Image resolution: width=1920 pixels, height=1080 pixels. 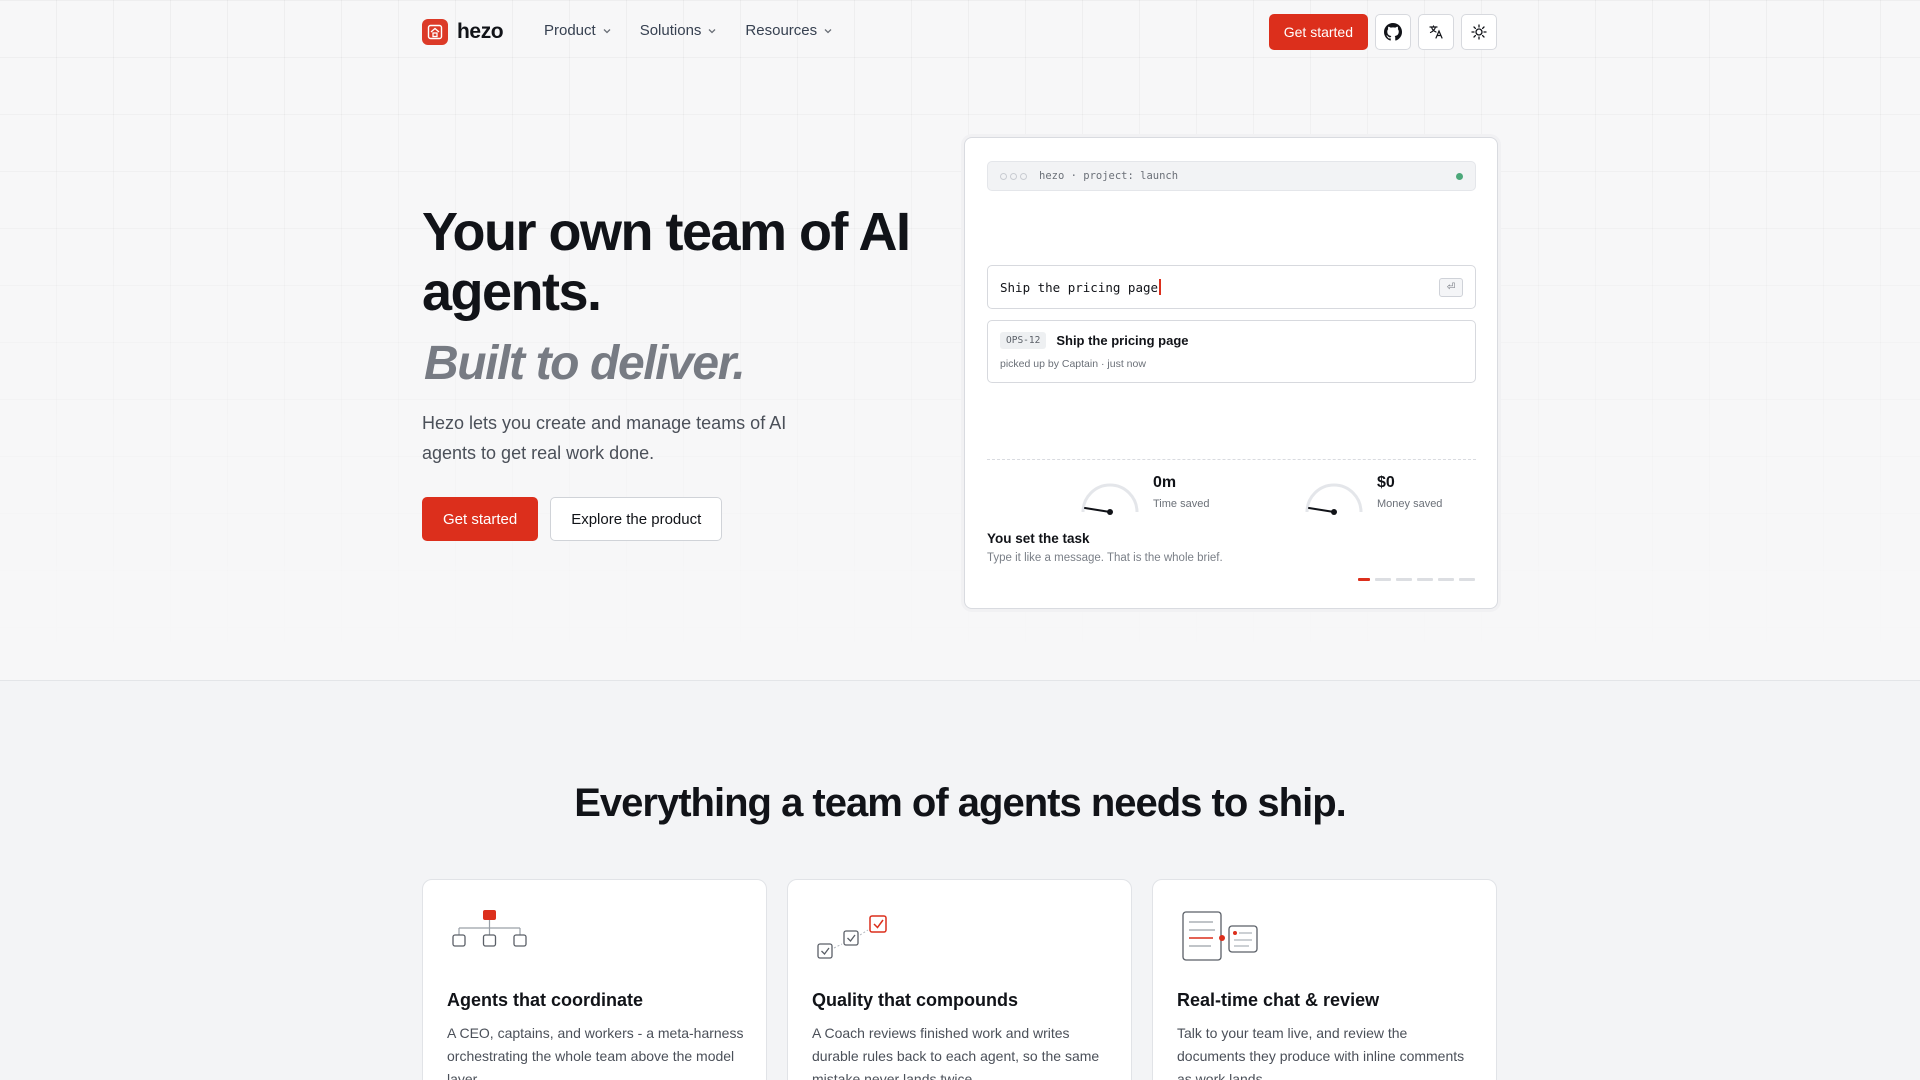 What do you see at coordinates (489, 936) in the screenshot?
I see `org-chart-icon` at bounding box center [489, 936].